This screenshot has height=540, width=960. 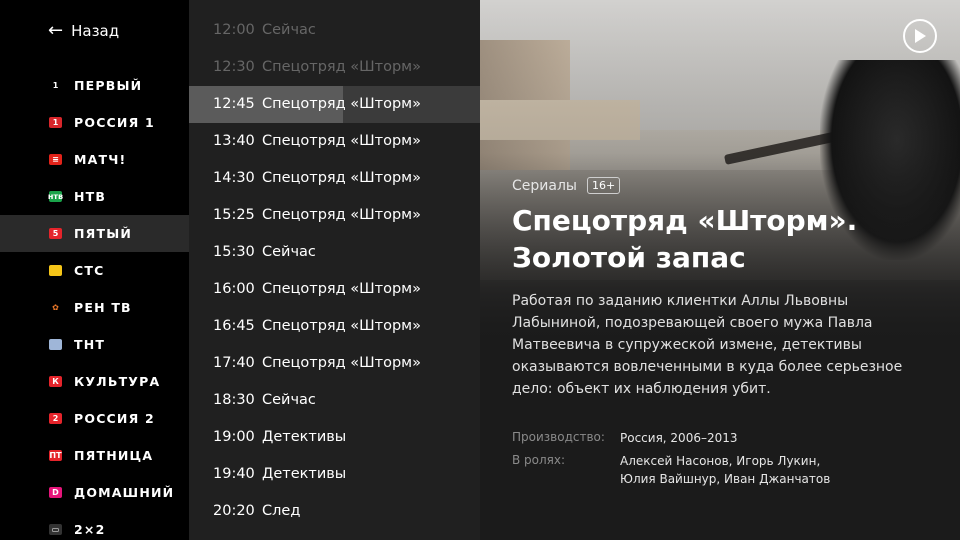 I want to click on cast-label: В ролях:, so click(x=539, y=460).